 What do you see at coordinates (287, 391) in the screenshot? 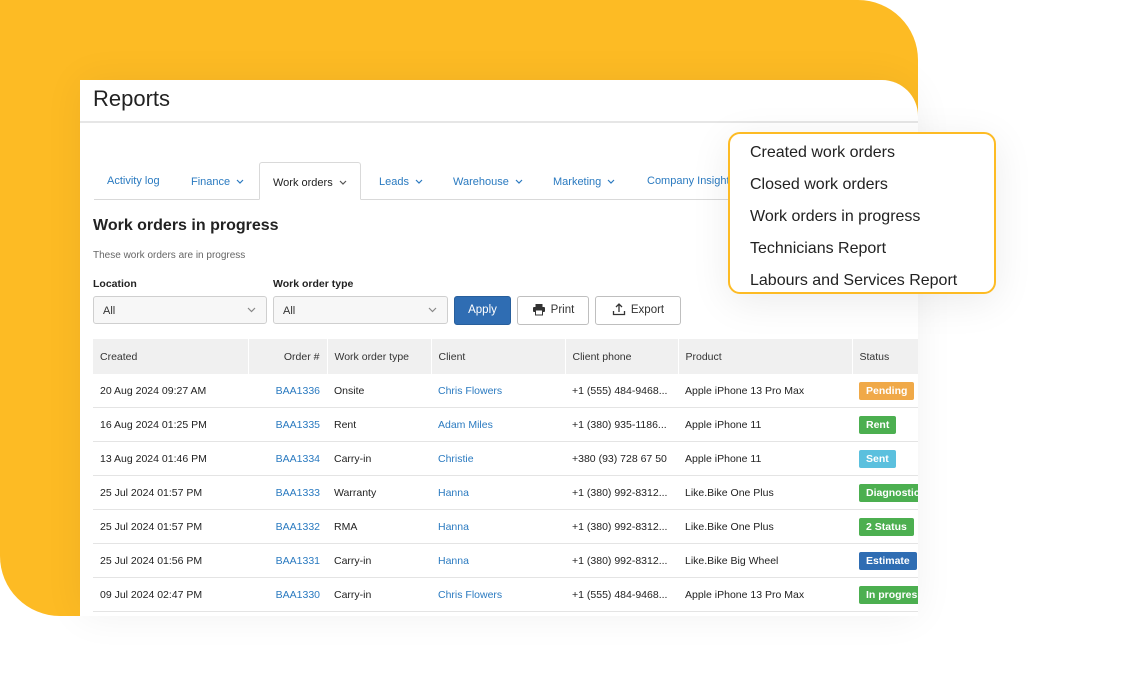
I see `cell-order-link: BAA1336` at bounding box center [287, 391].